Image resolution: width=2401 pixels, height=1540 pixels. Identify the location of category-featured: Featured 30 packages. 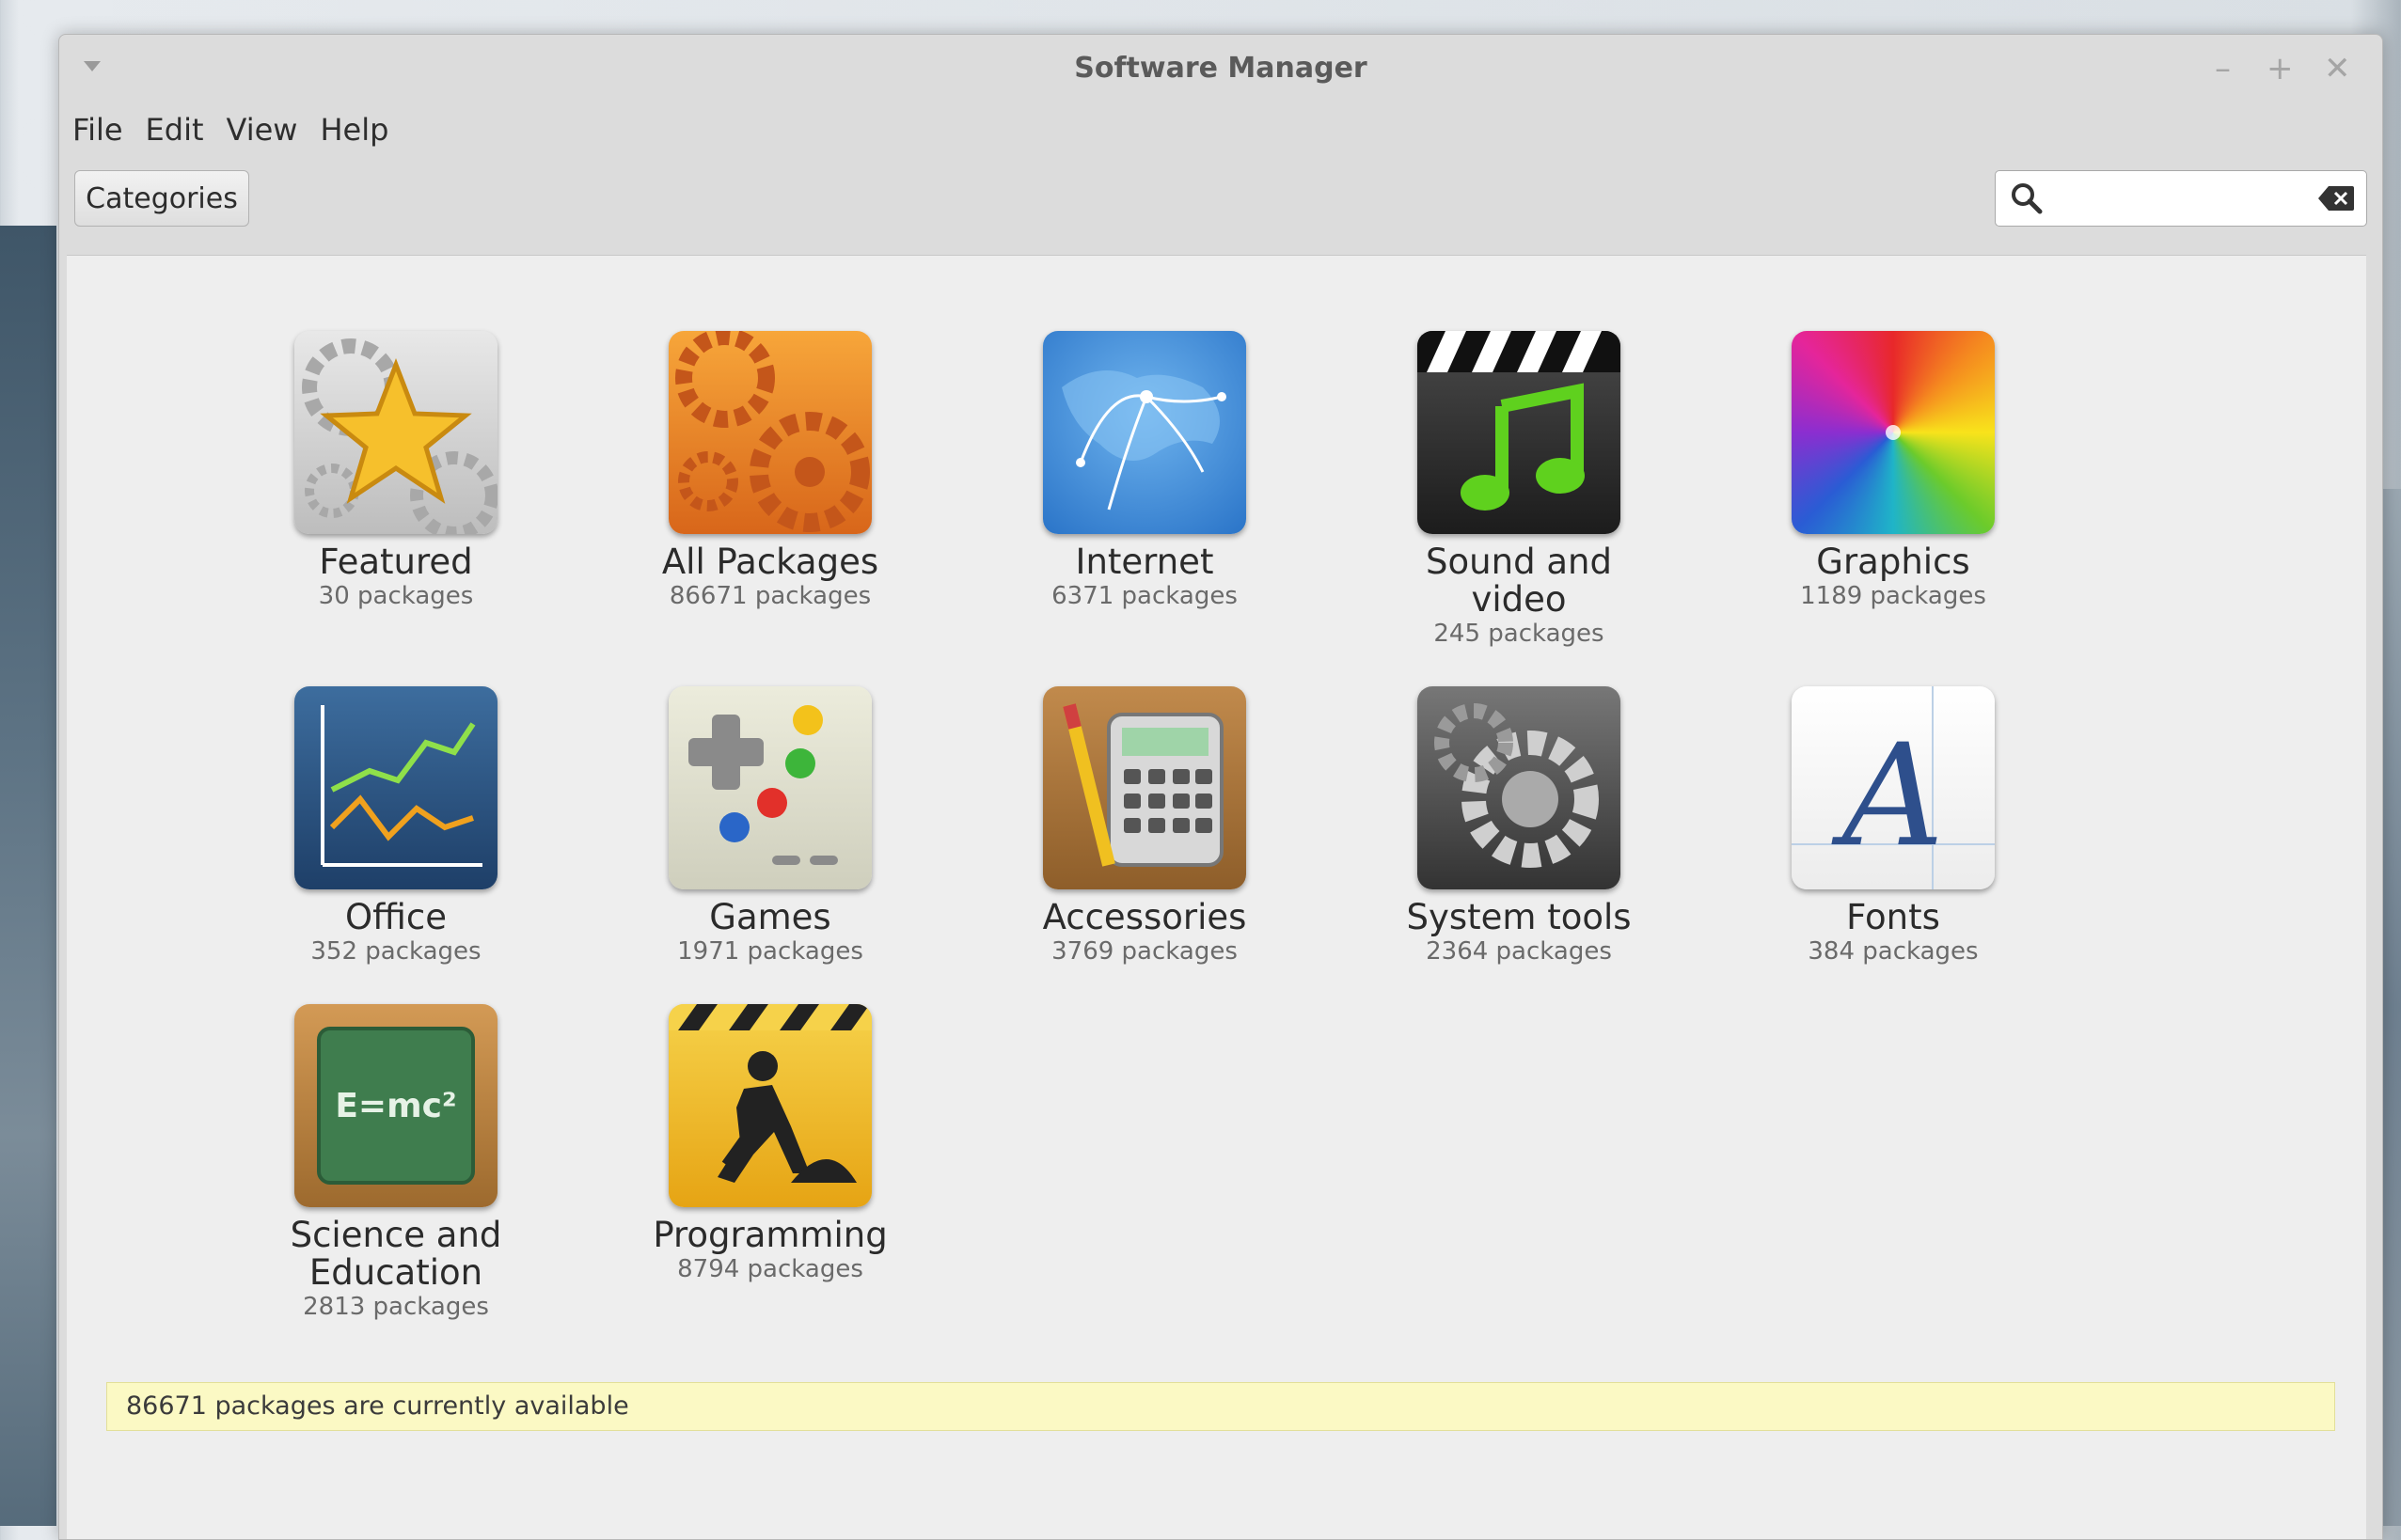
(396, 471).